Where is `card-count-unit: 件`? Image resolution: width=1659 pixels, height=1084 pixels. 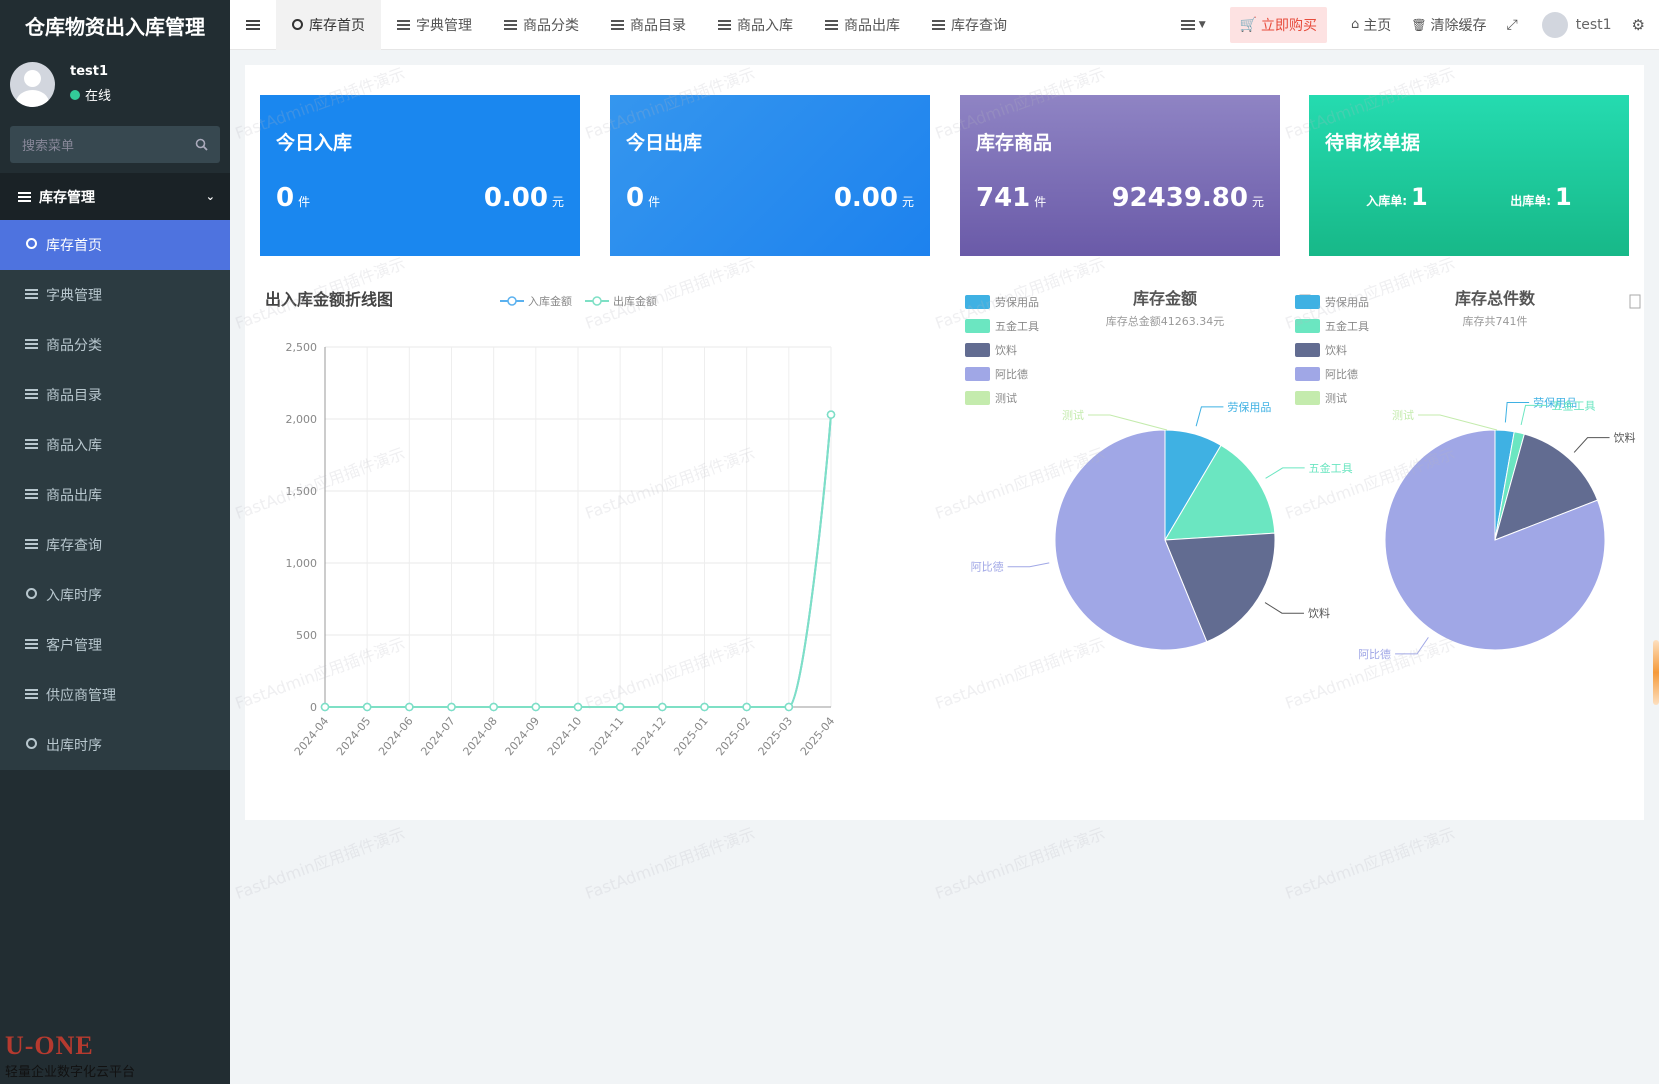
card-count-unit: 件 is located at coordinates (654, 202).